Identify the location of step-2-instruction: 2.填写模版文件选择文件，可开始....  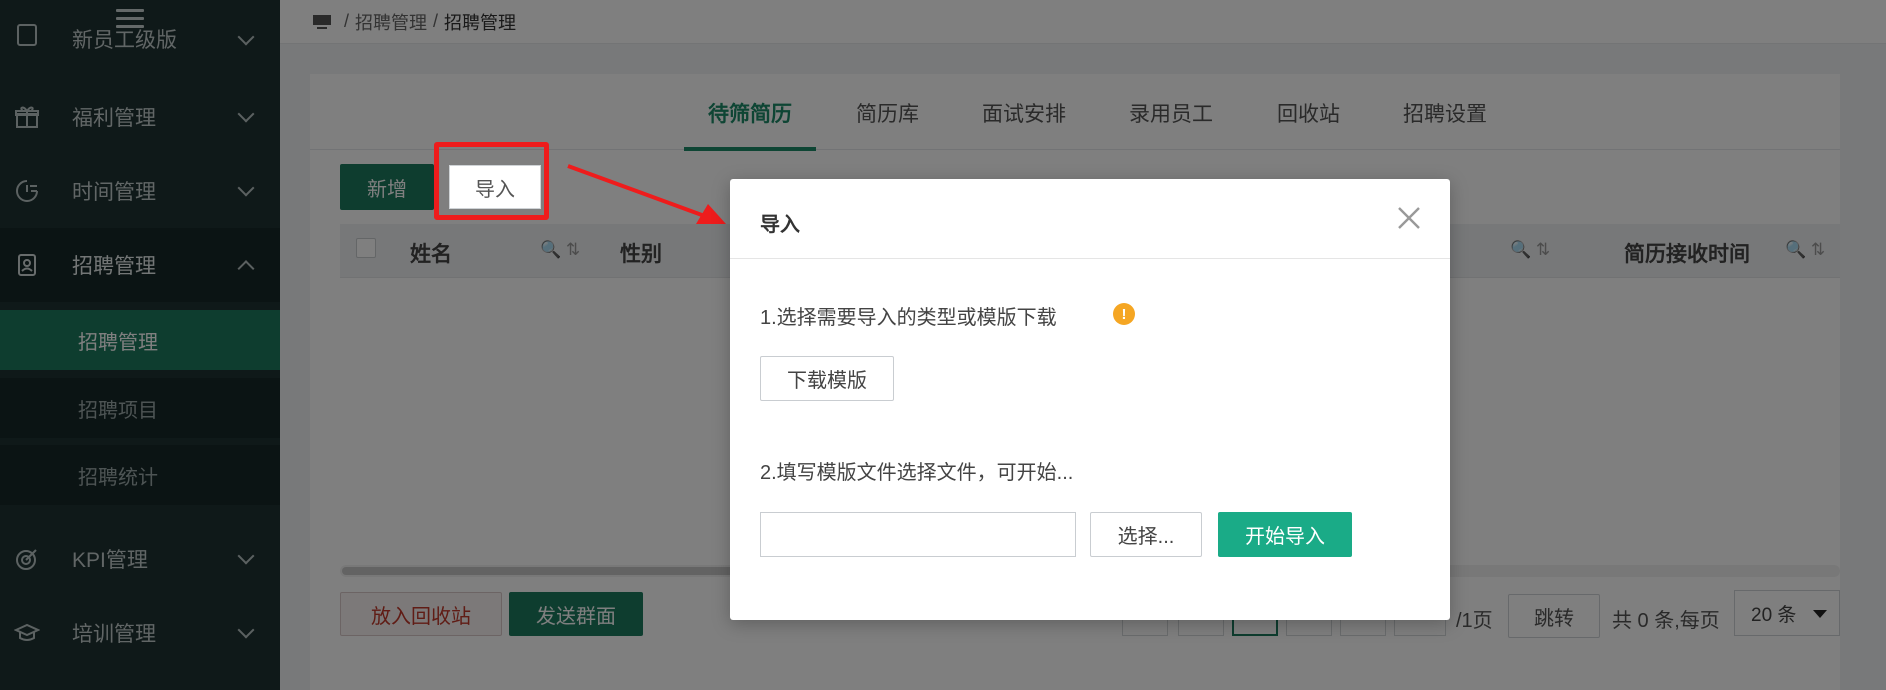
(917, 473).